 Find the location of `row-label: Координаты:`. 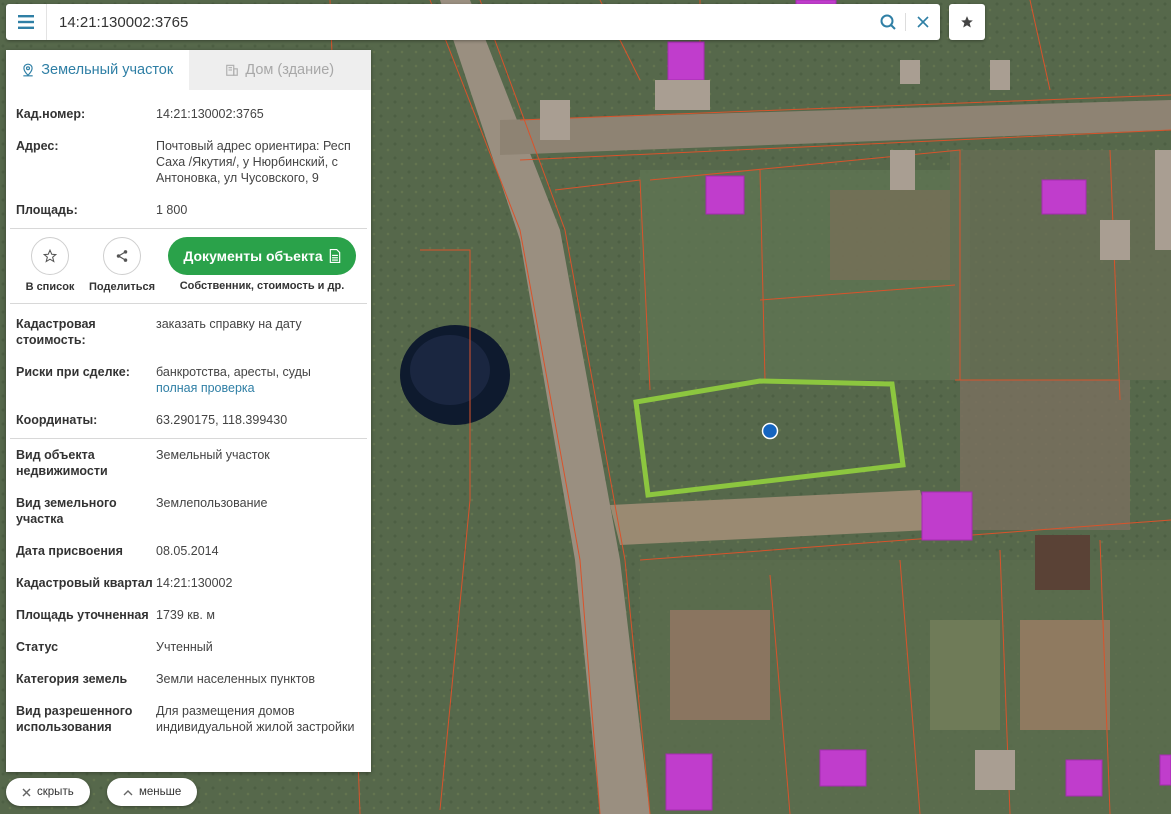

row-label: Координаты: is located at coordinates (57, 420).